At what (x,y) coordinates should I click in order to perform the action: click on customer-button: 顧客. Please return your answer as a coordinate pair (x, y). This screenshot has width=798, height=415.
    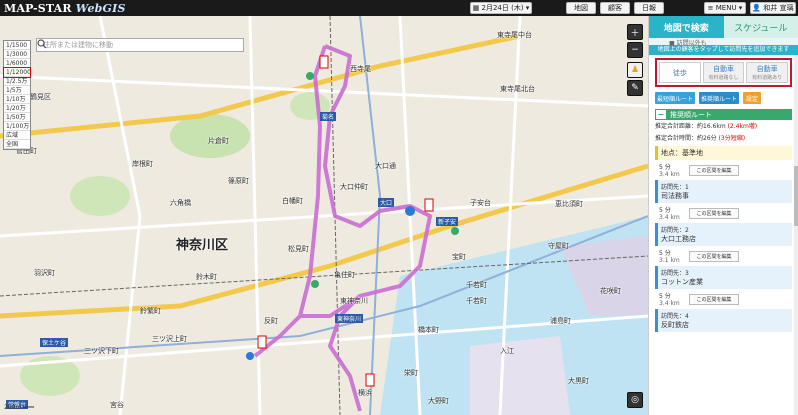
    Looking at the image, I should click on (615, 8).